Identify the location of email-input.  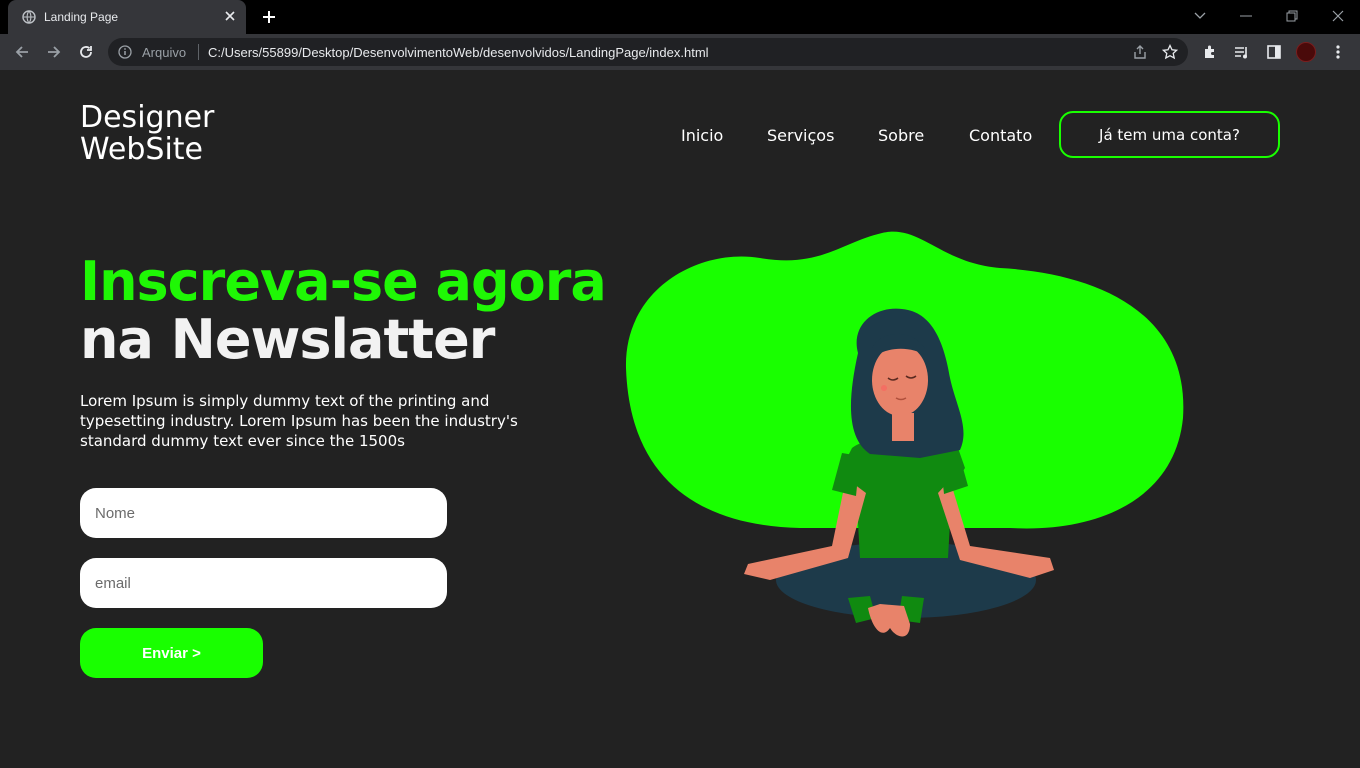
(263, 583).